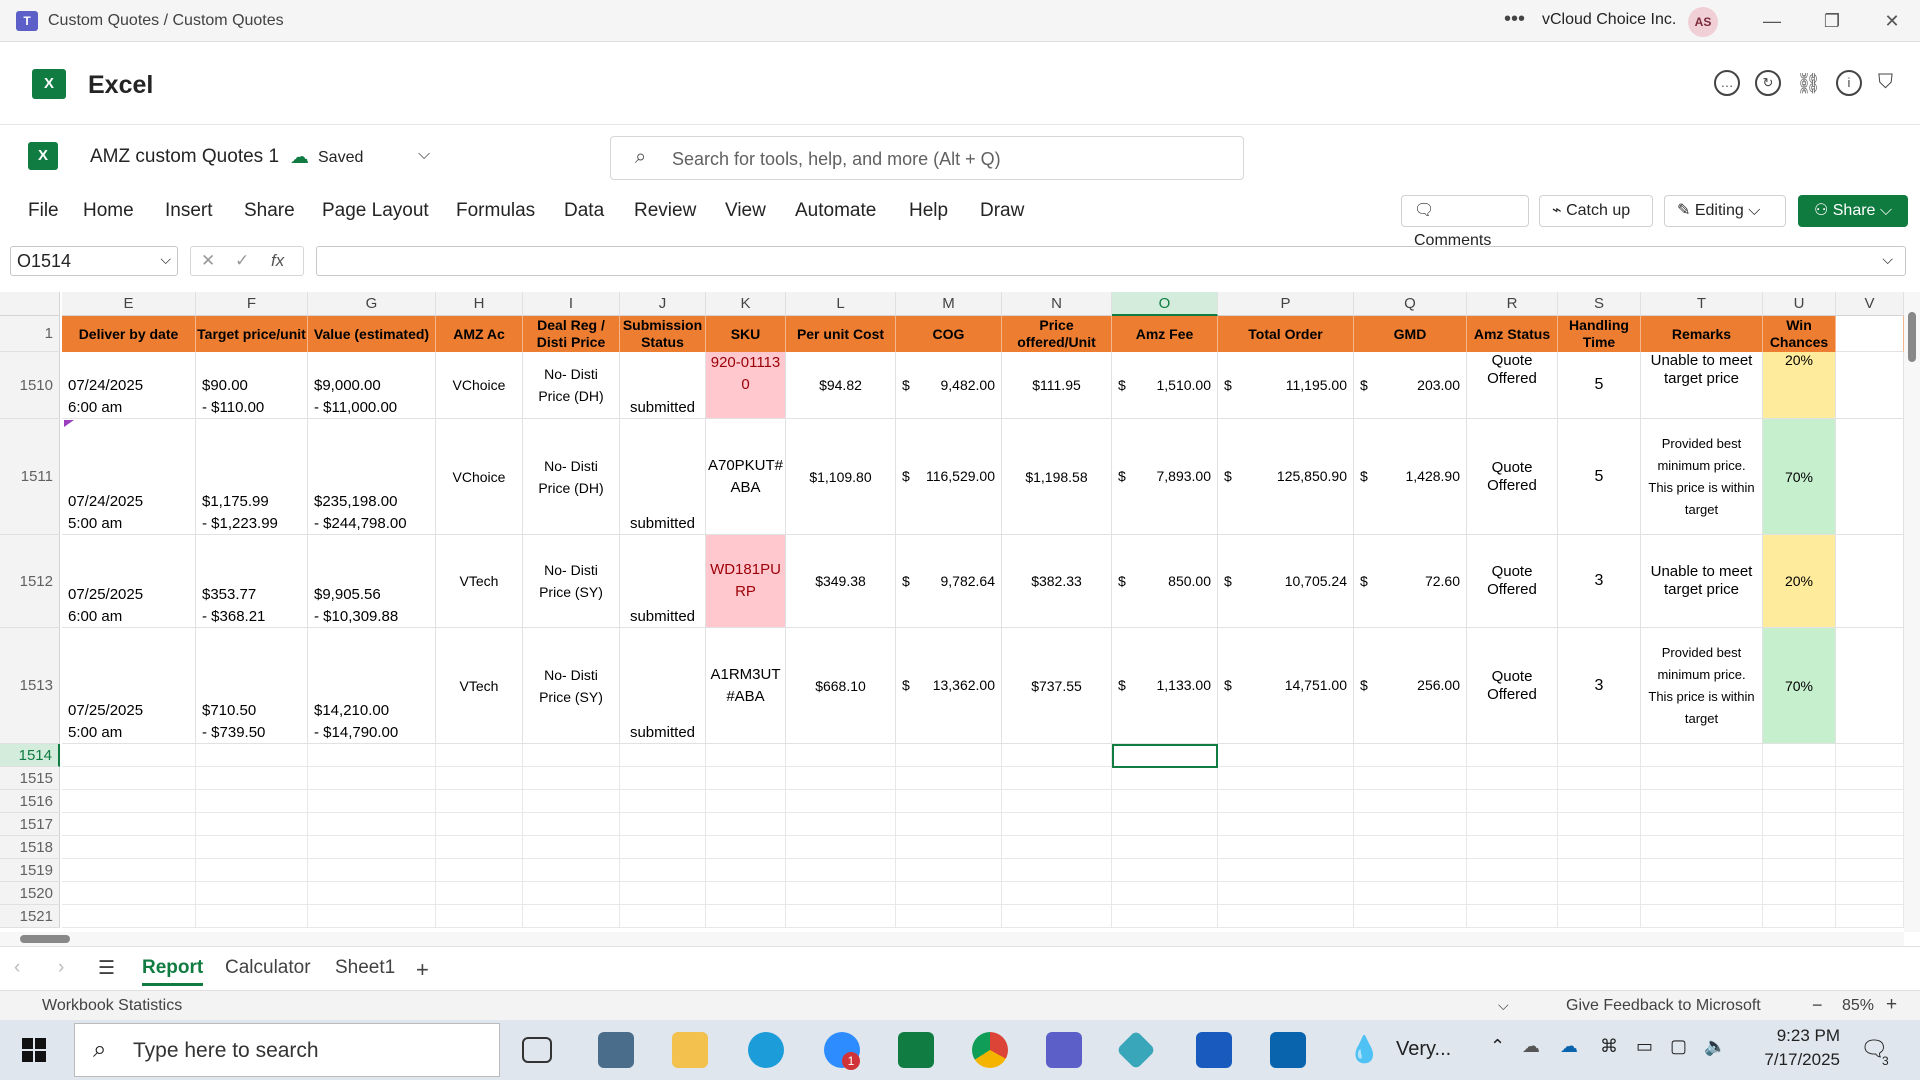 The height and width of the screenshot is (1080, 1920). Describe the element at coordinates (841, 686) in the screenshot. I see `unit-cost-cell: $668.10` at that location.